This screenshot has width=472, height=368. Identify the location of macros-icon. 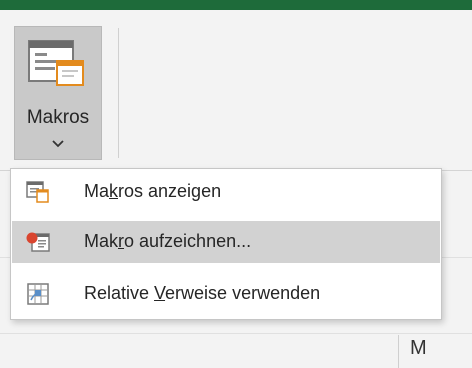
(56, 63).